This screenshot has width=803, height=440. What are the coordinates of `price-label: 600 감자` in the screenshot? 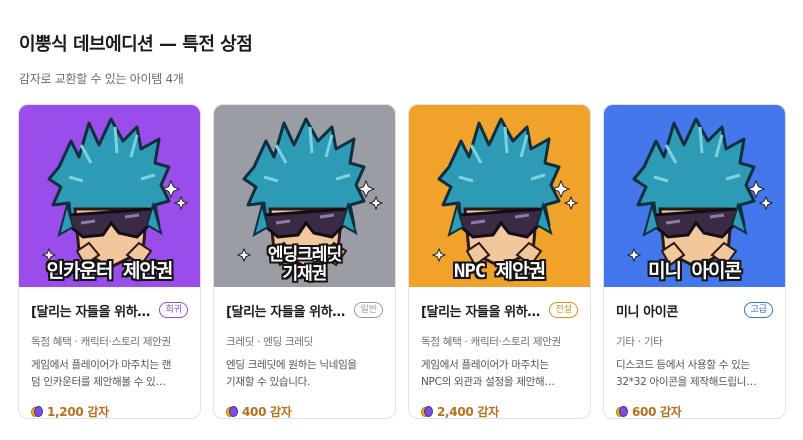 It's located at (657, 412).